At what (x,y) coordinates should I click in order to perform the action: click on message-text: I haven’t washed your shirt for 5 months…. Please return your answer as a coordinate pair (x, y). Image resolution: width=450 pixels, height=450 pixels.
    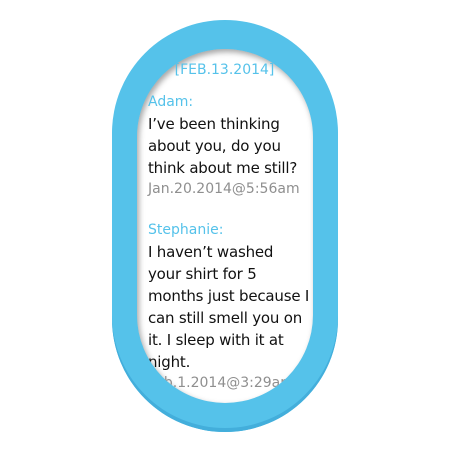
    Looking at the image, I should click on (229, 307).